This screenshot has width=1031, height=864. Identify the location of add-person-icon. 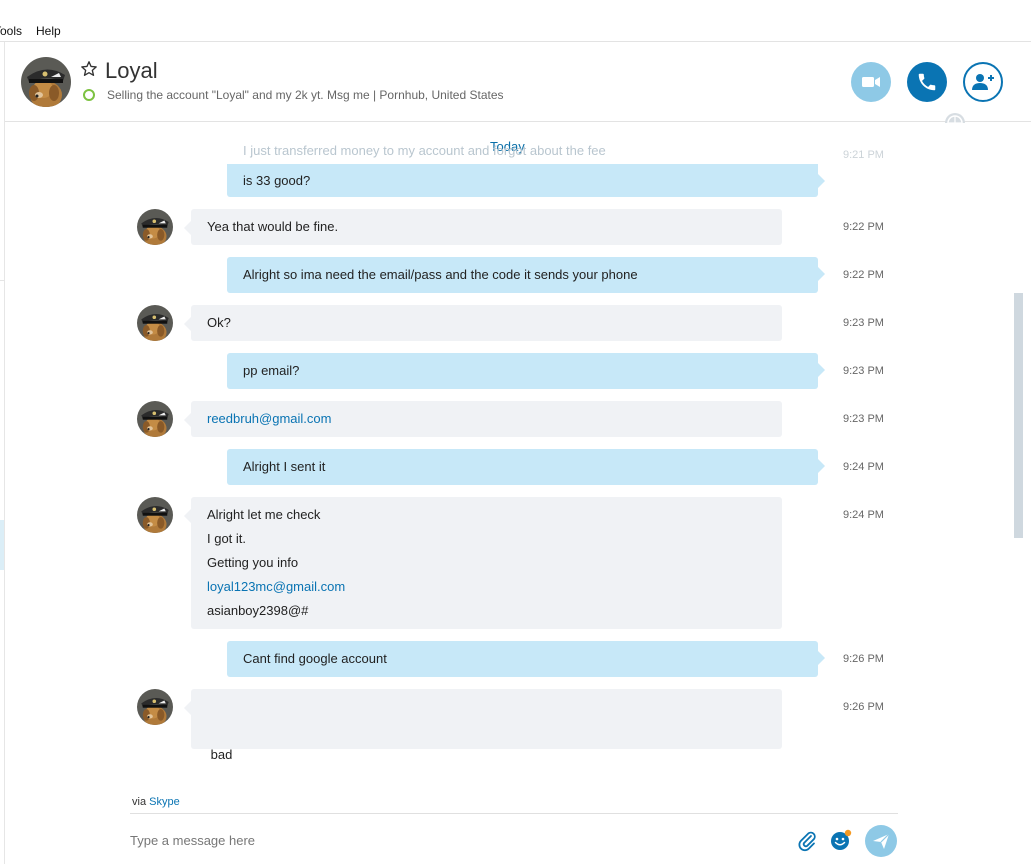
(983, 82).